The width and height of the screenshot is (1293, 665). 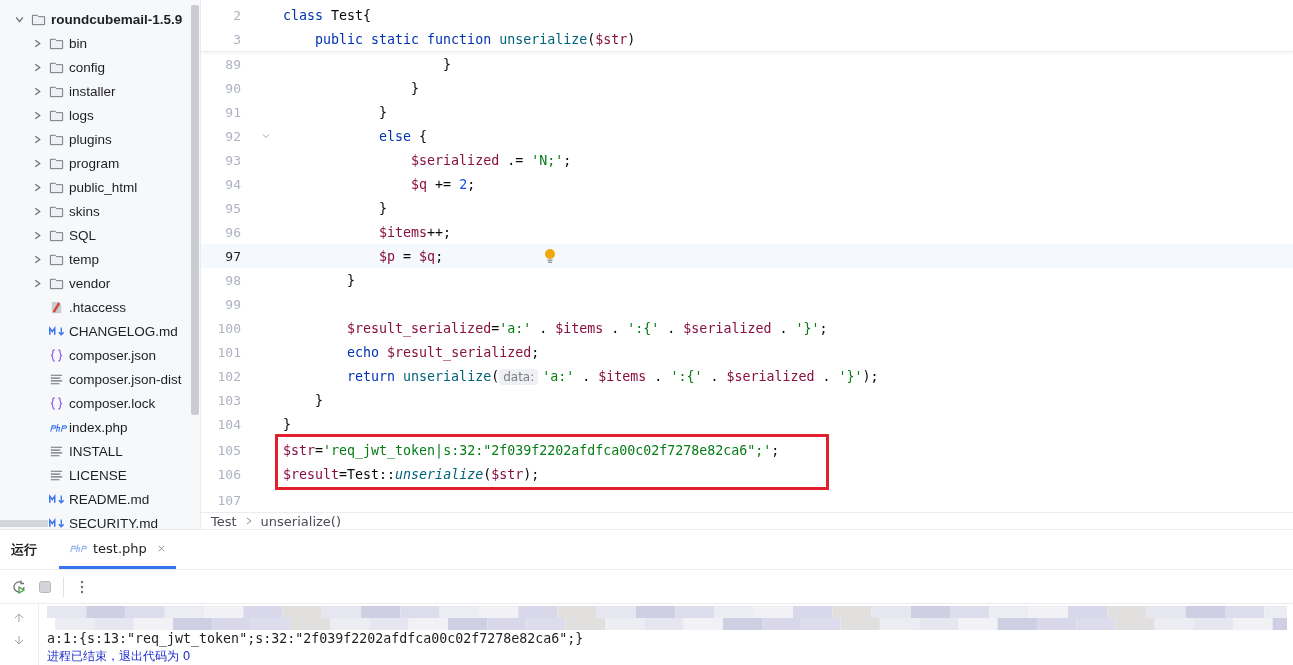 What do you see at coordinates (19, 618) in the screenshot?
I see `arrow-up-icon` at bounding box center [19, 618].